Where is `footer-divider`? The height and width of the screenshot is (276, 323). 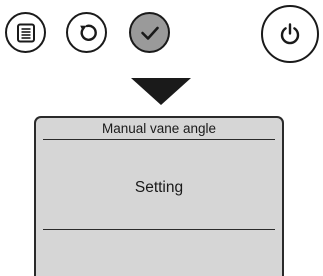
footer-divider is located at coordinates (159, 229).